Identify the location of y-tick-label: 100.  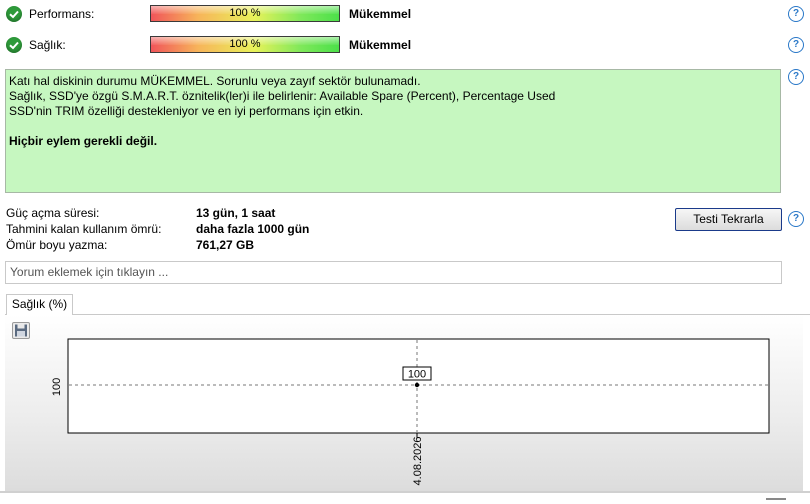
(57, 387).